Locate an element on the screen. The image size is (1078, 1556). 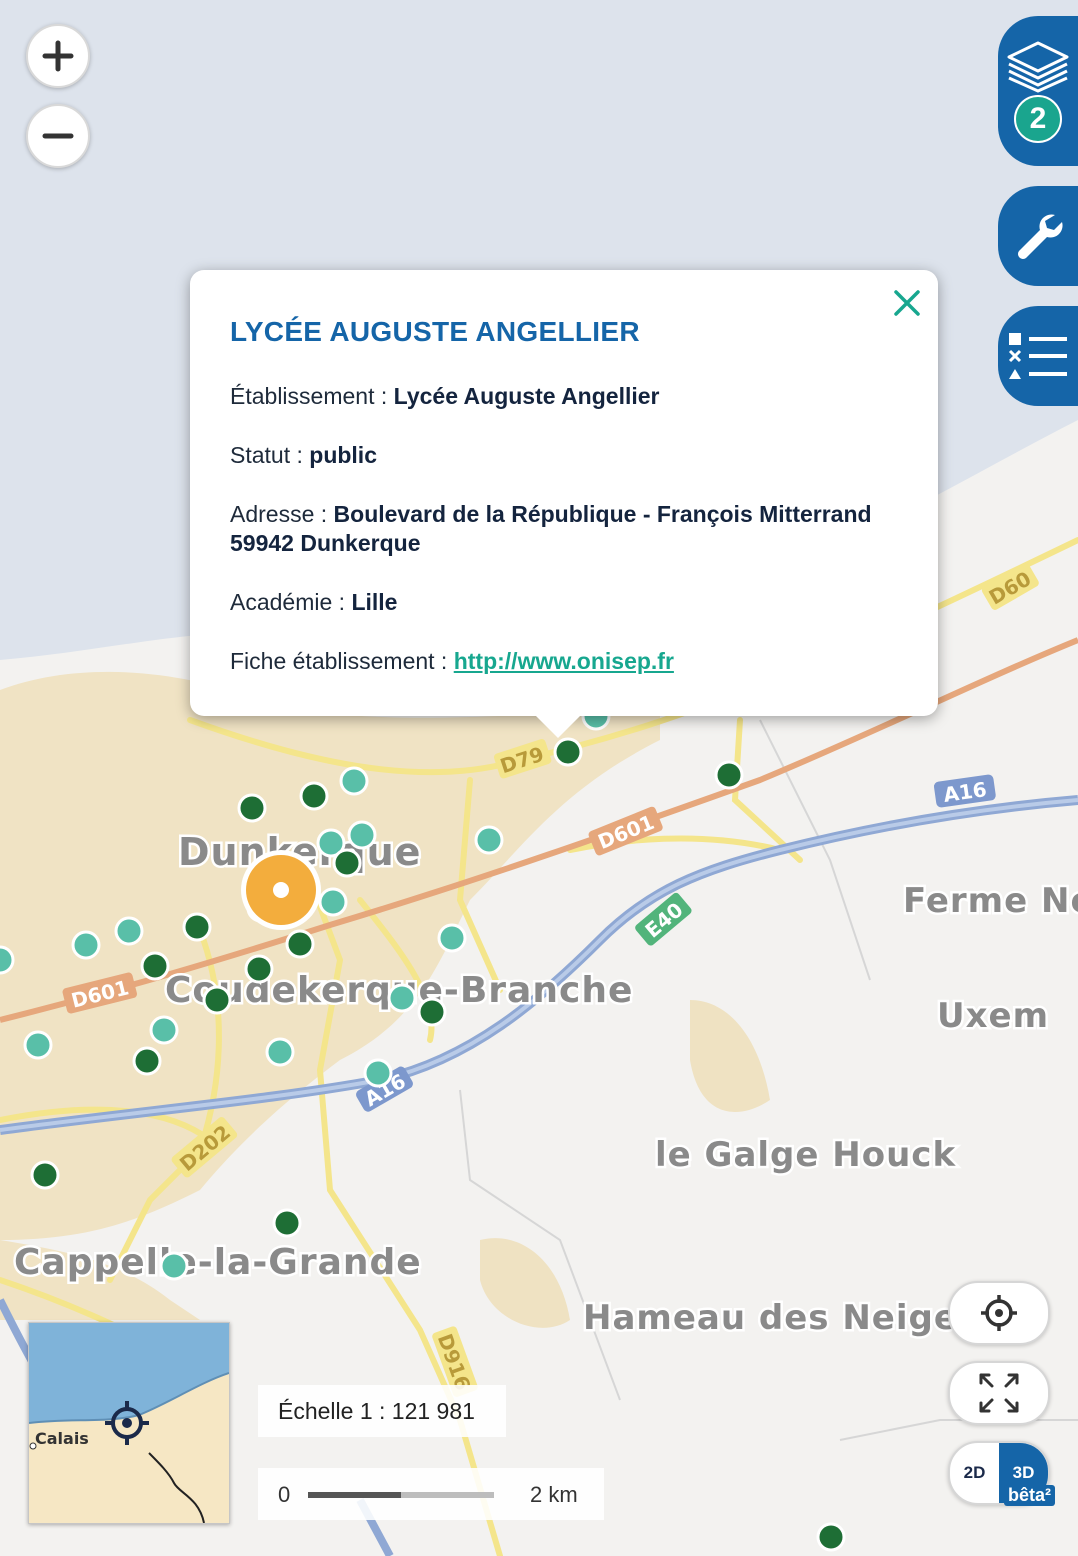
field-value: Lille is located at coordinates (374, 602).